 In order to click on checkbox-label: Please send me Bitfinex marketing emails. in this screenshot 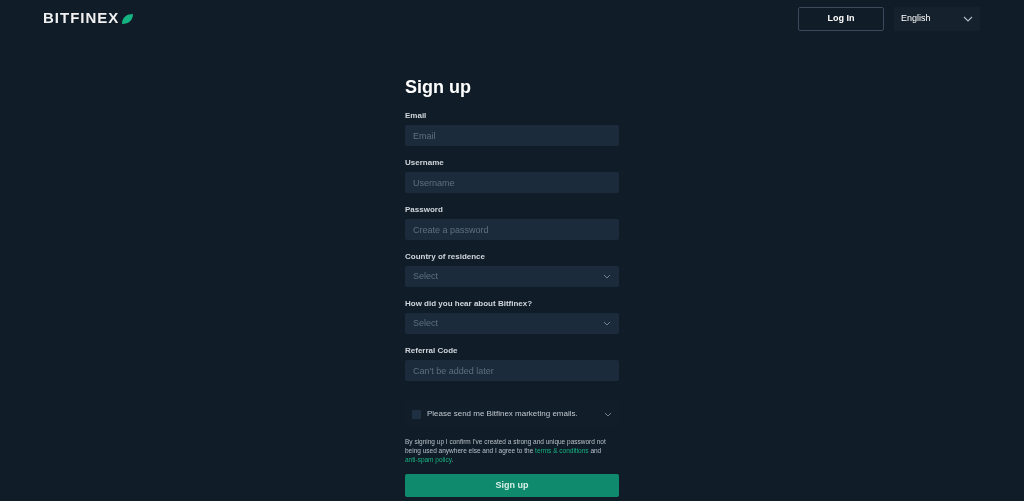, I will do `click(503, 414)`.